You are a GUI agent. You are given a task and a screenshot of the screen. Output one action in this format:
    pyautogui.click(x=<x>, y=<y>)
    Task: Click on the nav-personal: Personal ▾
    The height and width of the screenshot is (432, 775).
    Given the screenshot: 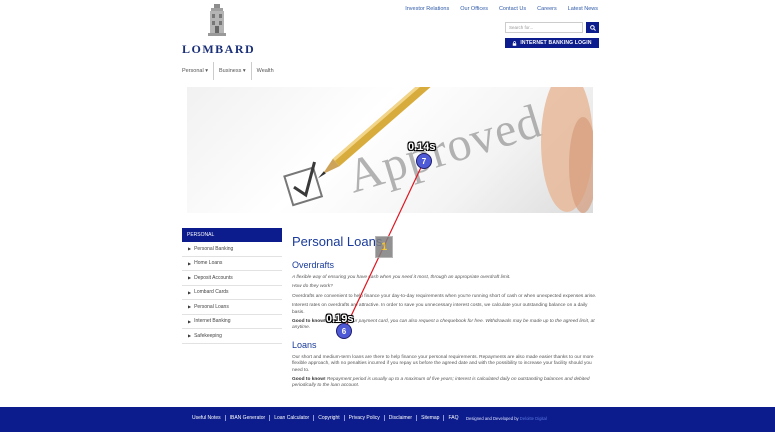 What is the action you would take?
    pyautogui.click(x=198, y=71)
    